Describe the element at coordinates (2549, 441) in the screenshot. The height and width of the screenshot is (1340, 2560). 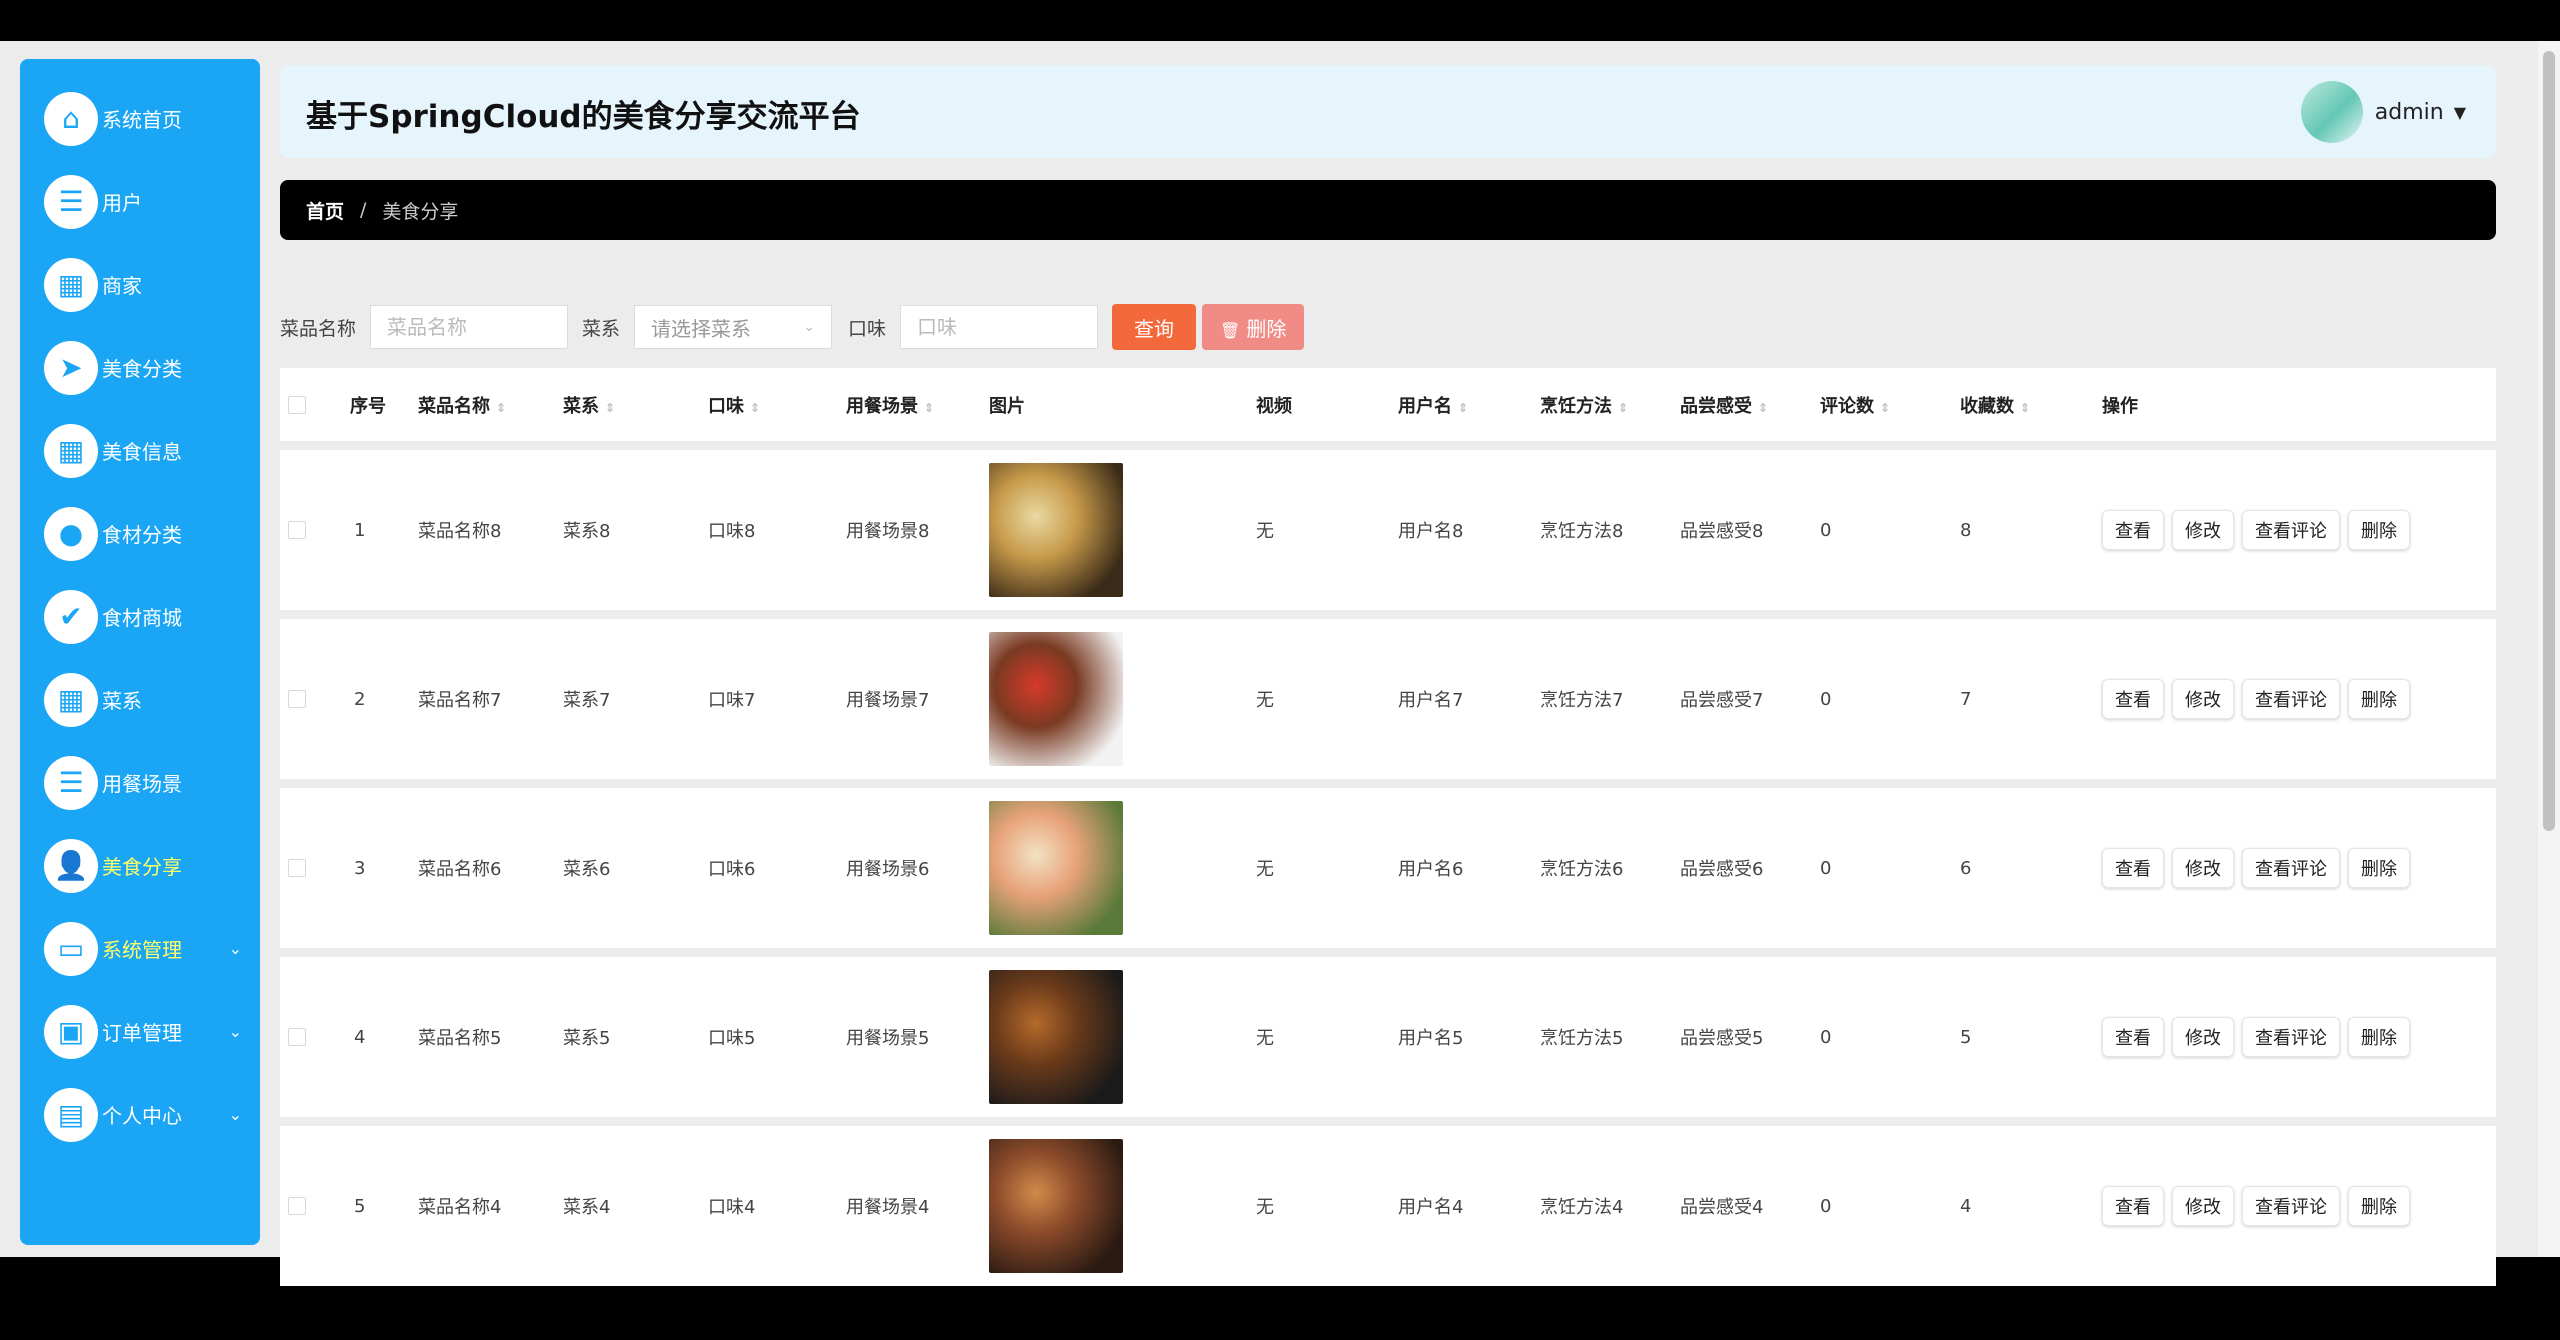
I see `scrollbar-thumb` at that location.